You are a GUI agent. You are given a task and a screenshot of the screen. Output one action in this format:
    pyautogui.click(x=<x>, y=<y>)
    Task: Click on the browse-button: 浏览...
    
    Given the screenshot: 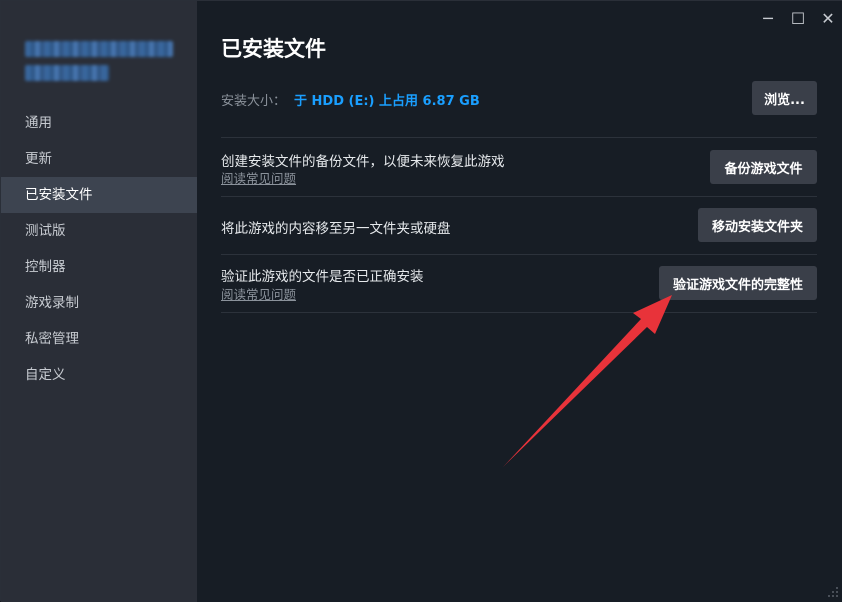 What is the action you would take?
    pyautogui.click(x=784, y=98)
    